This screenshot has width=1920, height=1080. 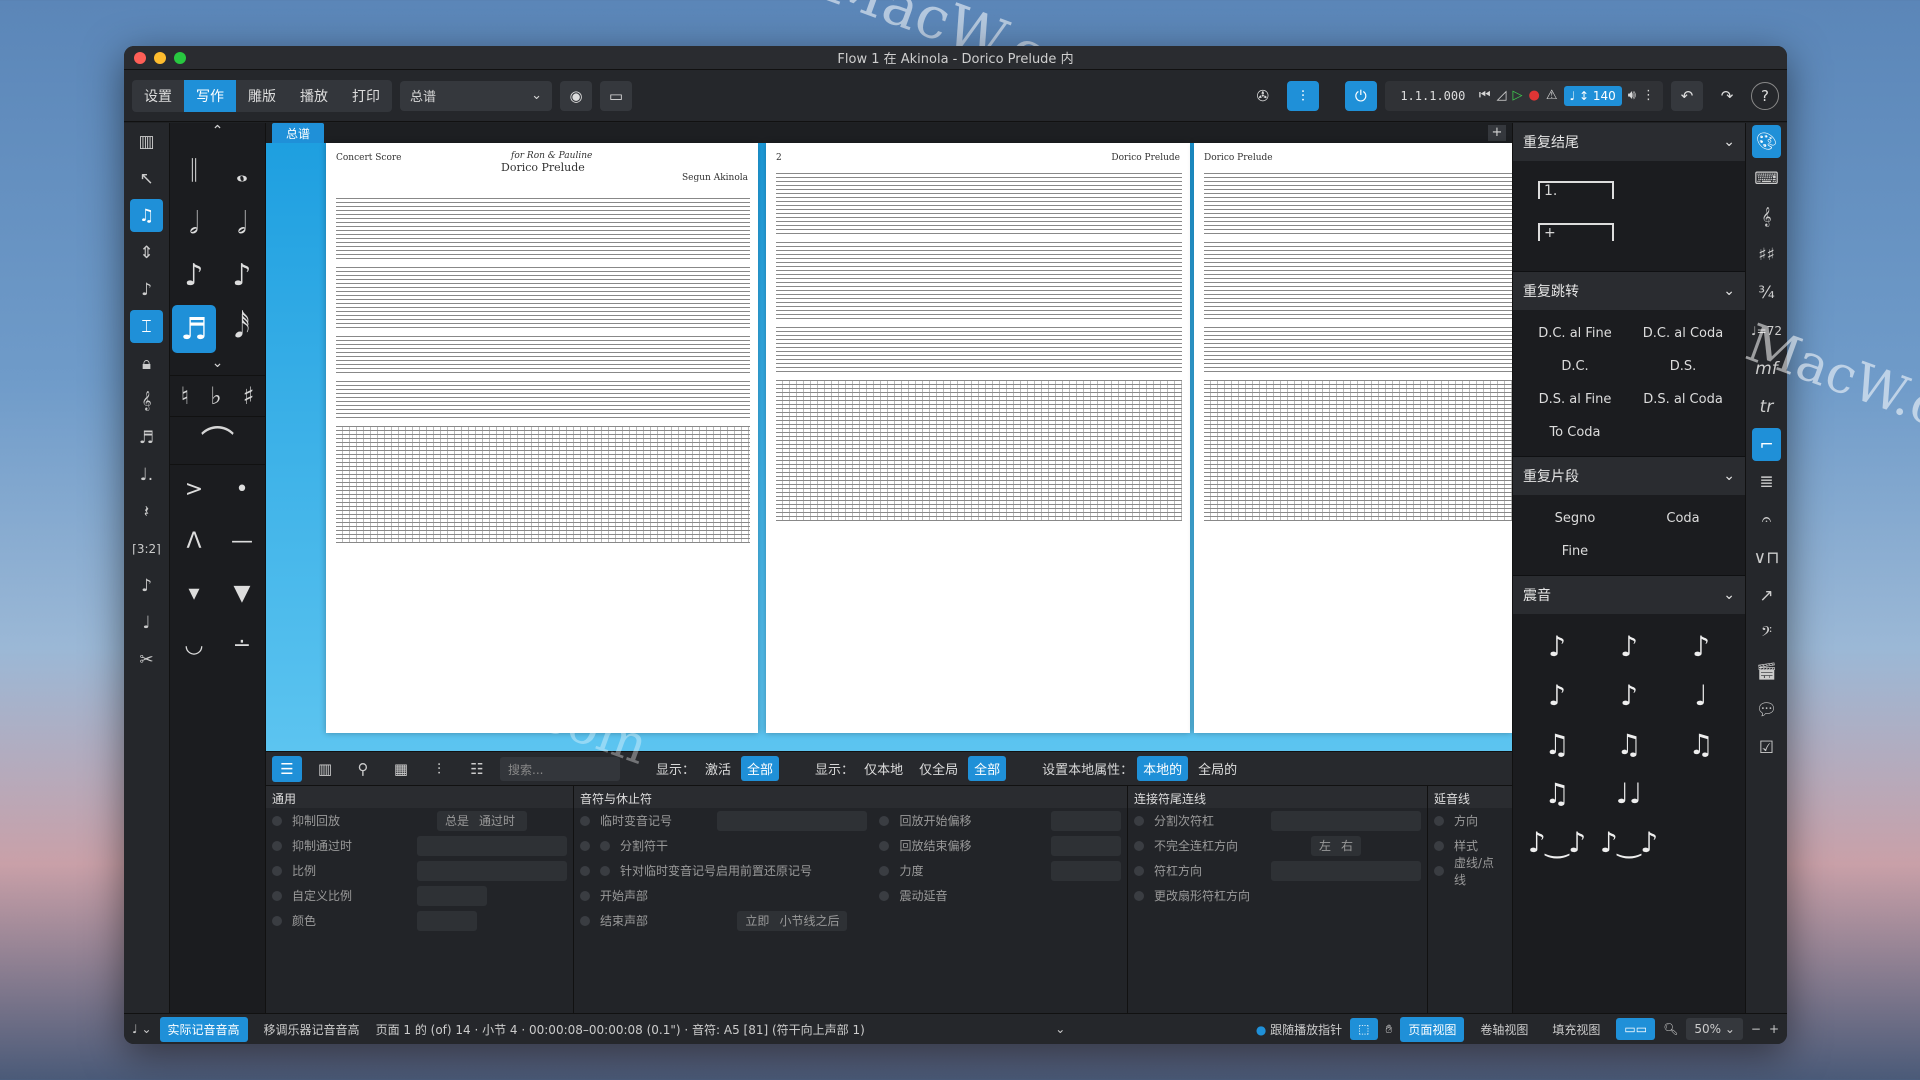 I want to click on property-row: 回放开始偏移, so click(x=1000, y=820).